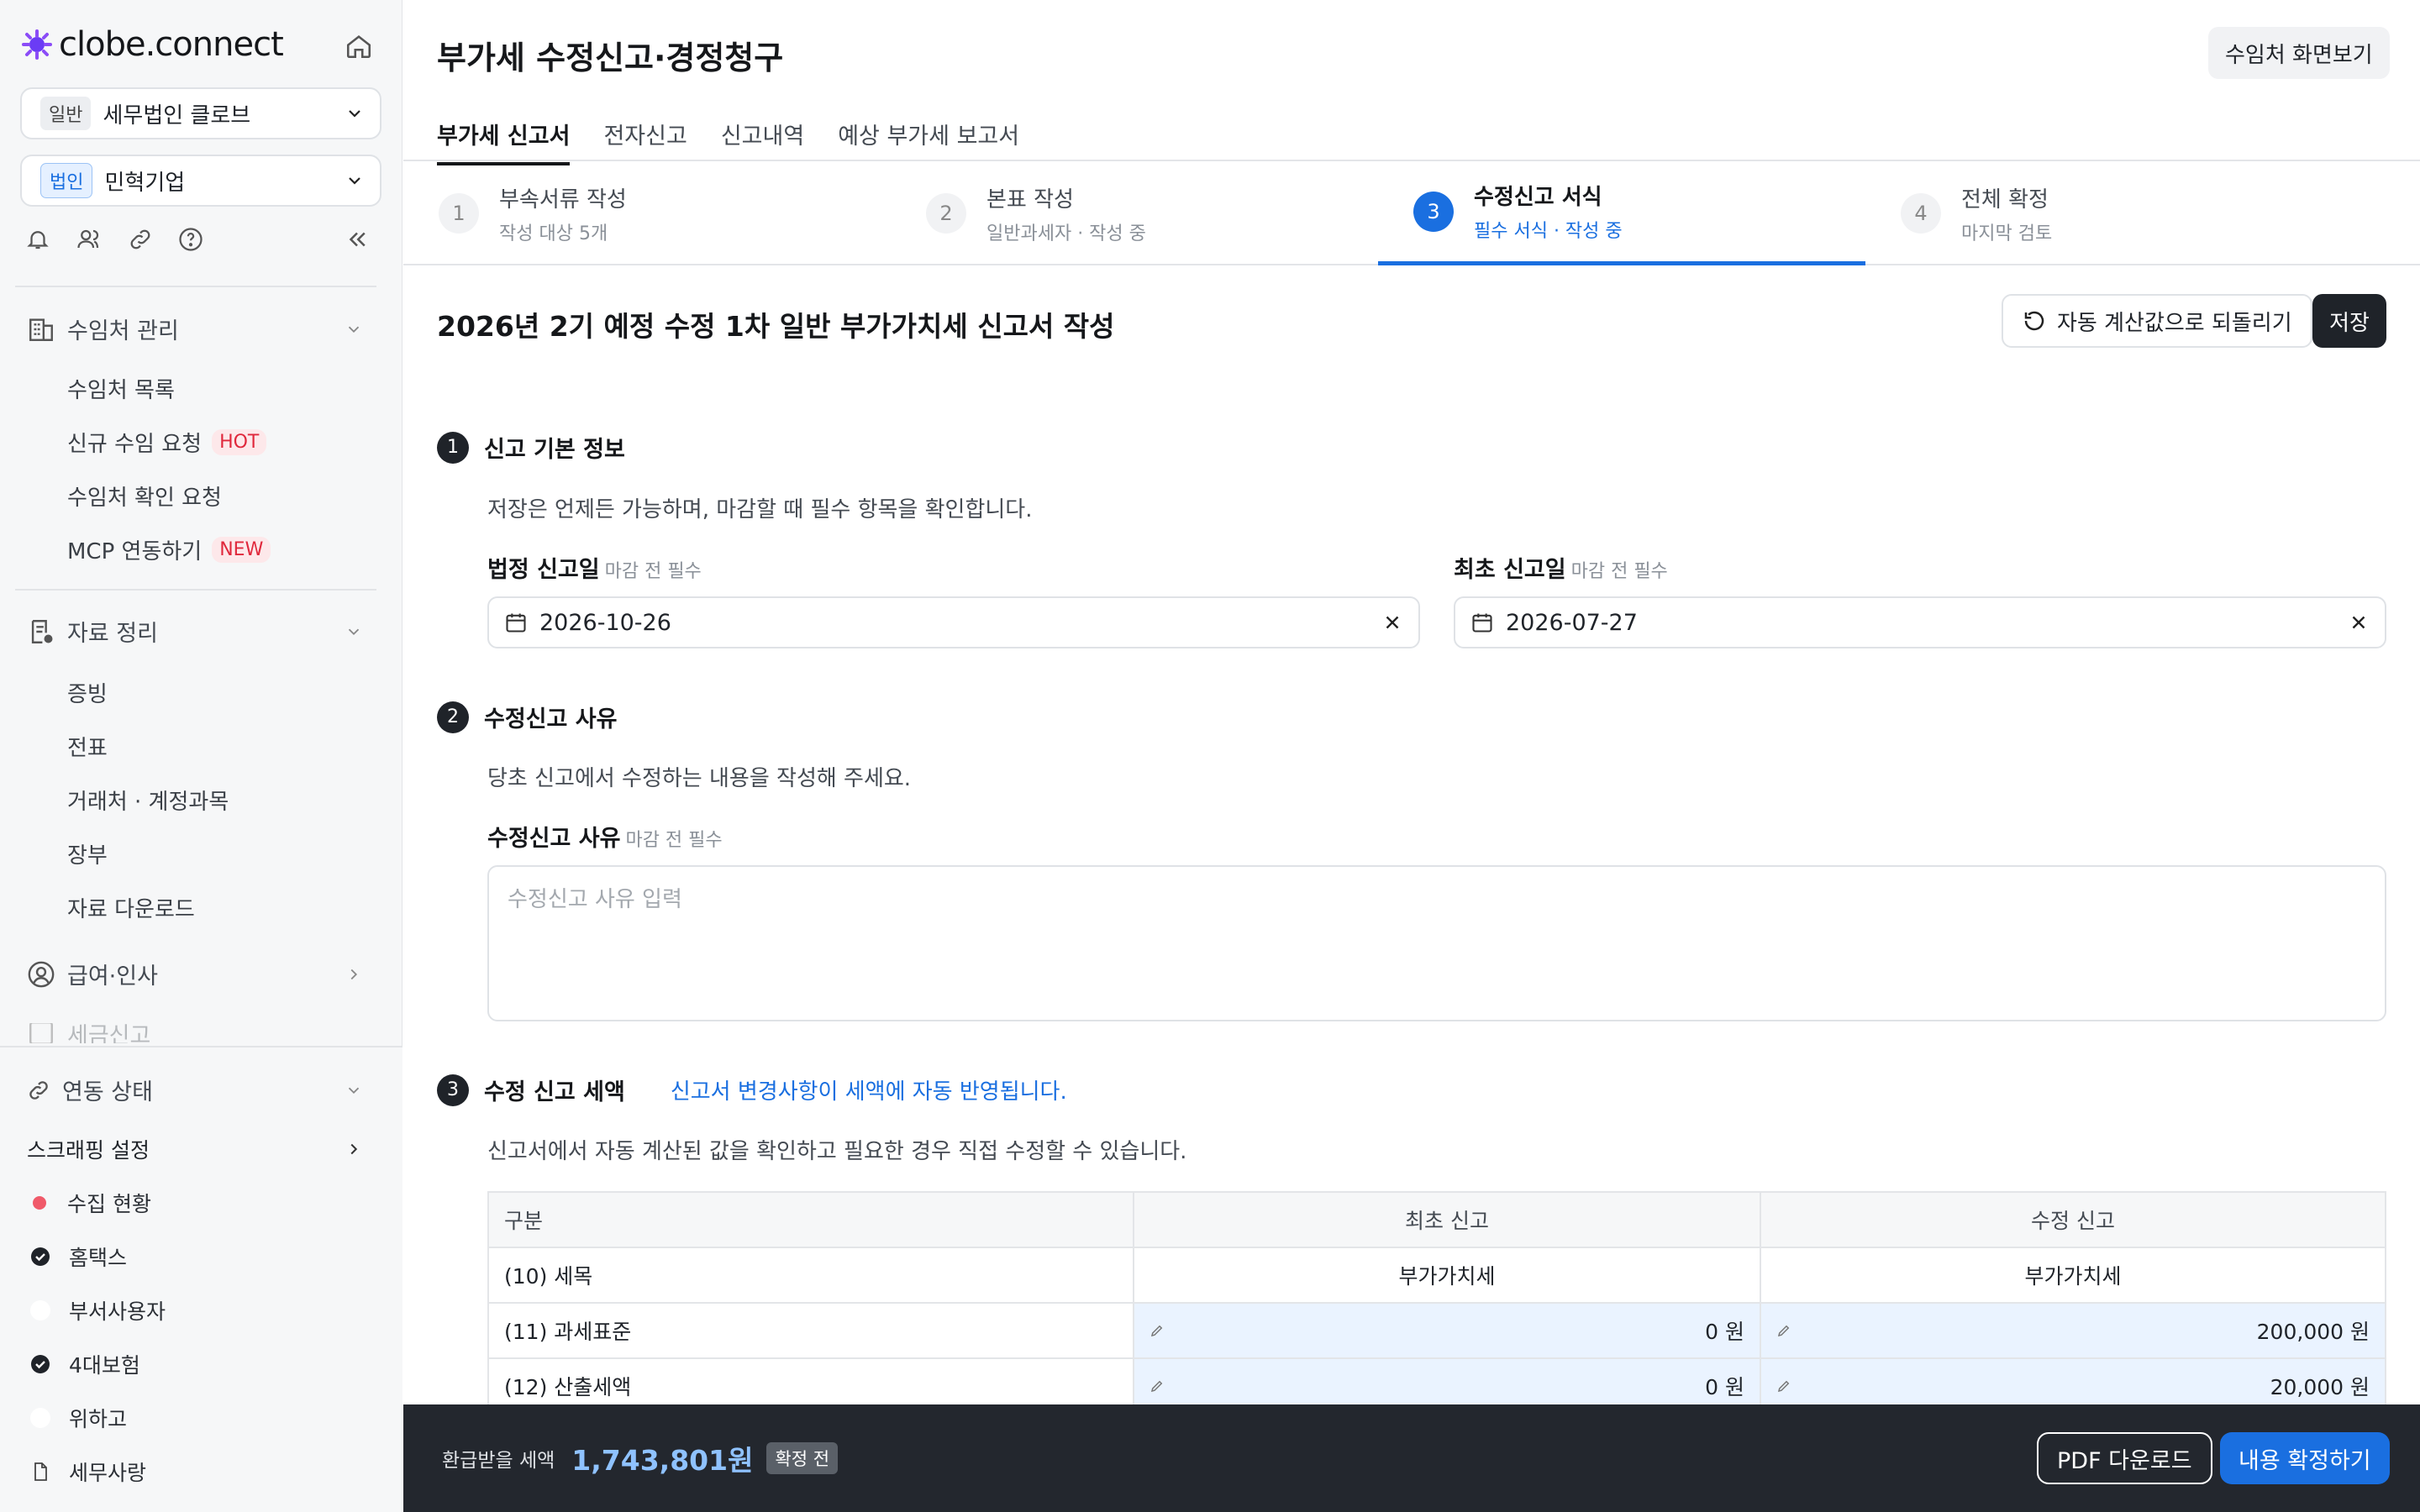 This screenshot has height=1512, width=2420. Describe the element at coordinates (140, 239) in the screenshot. I see `link-icon` at that location.